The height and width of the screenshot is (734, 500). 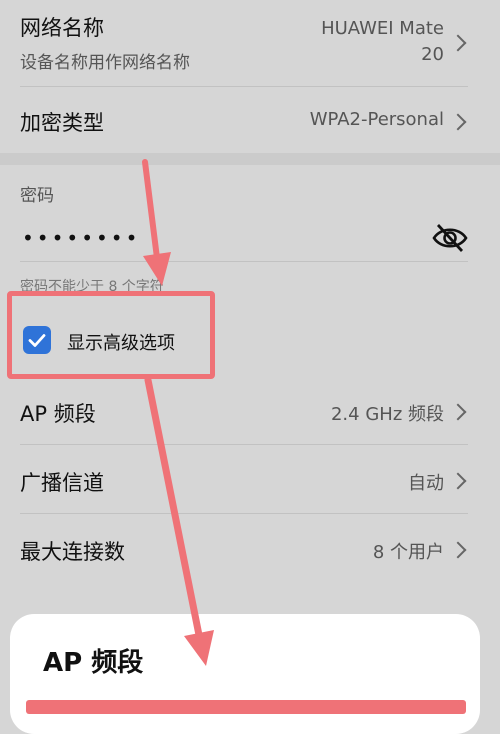 I want to click on show-advanced-checkbox, so click(x=37, y=340).